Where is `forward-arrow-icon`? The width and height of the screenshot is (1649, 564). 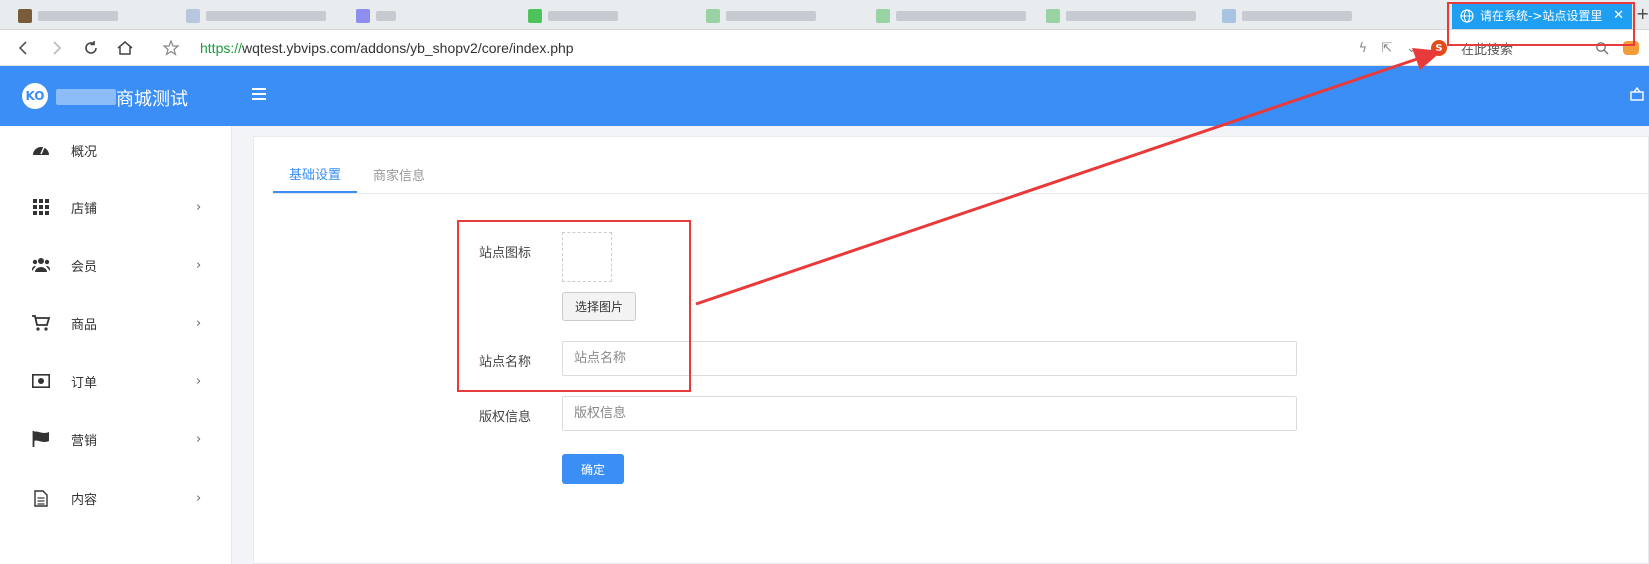
forward-arrow-icon is located at coordinates (57, 47).